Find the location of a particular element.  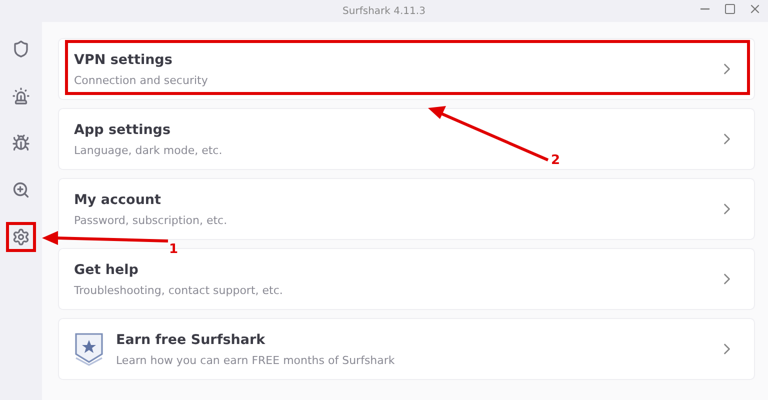

card-subtitle: Password, subscription, etc. is located at coordinates (151, 220).